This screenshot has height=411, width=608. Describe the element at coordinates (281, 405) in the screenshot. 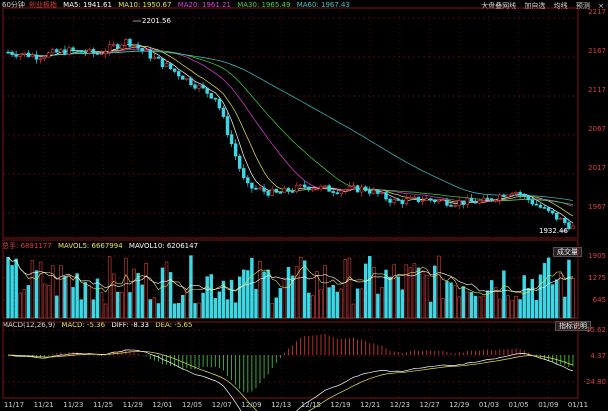

I see `time-tick: 12/13` at that location.